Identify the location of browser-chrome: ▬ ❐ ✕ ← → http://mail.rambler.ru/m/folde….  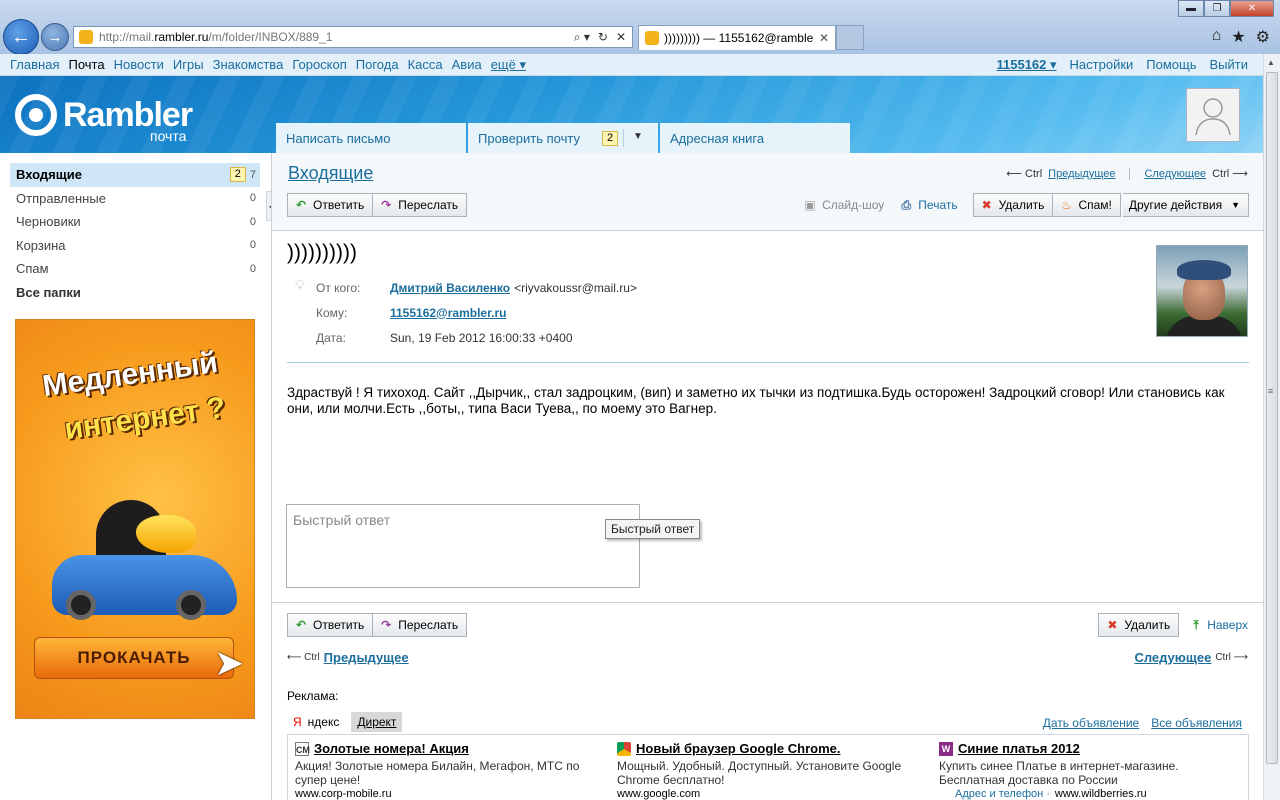
(640, 27).